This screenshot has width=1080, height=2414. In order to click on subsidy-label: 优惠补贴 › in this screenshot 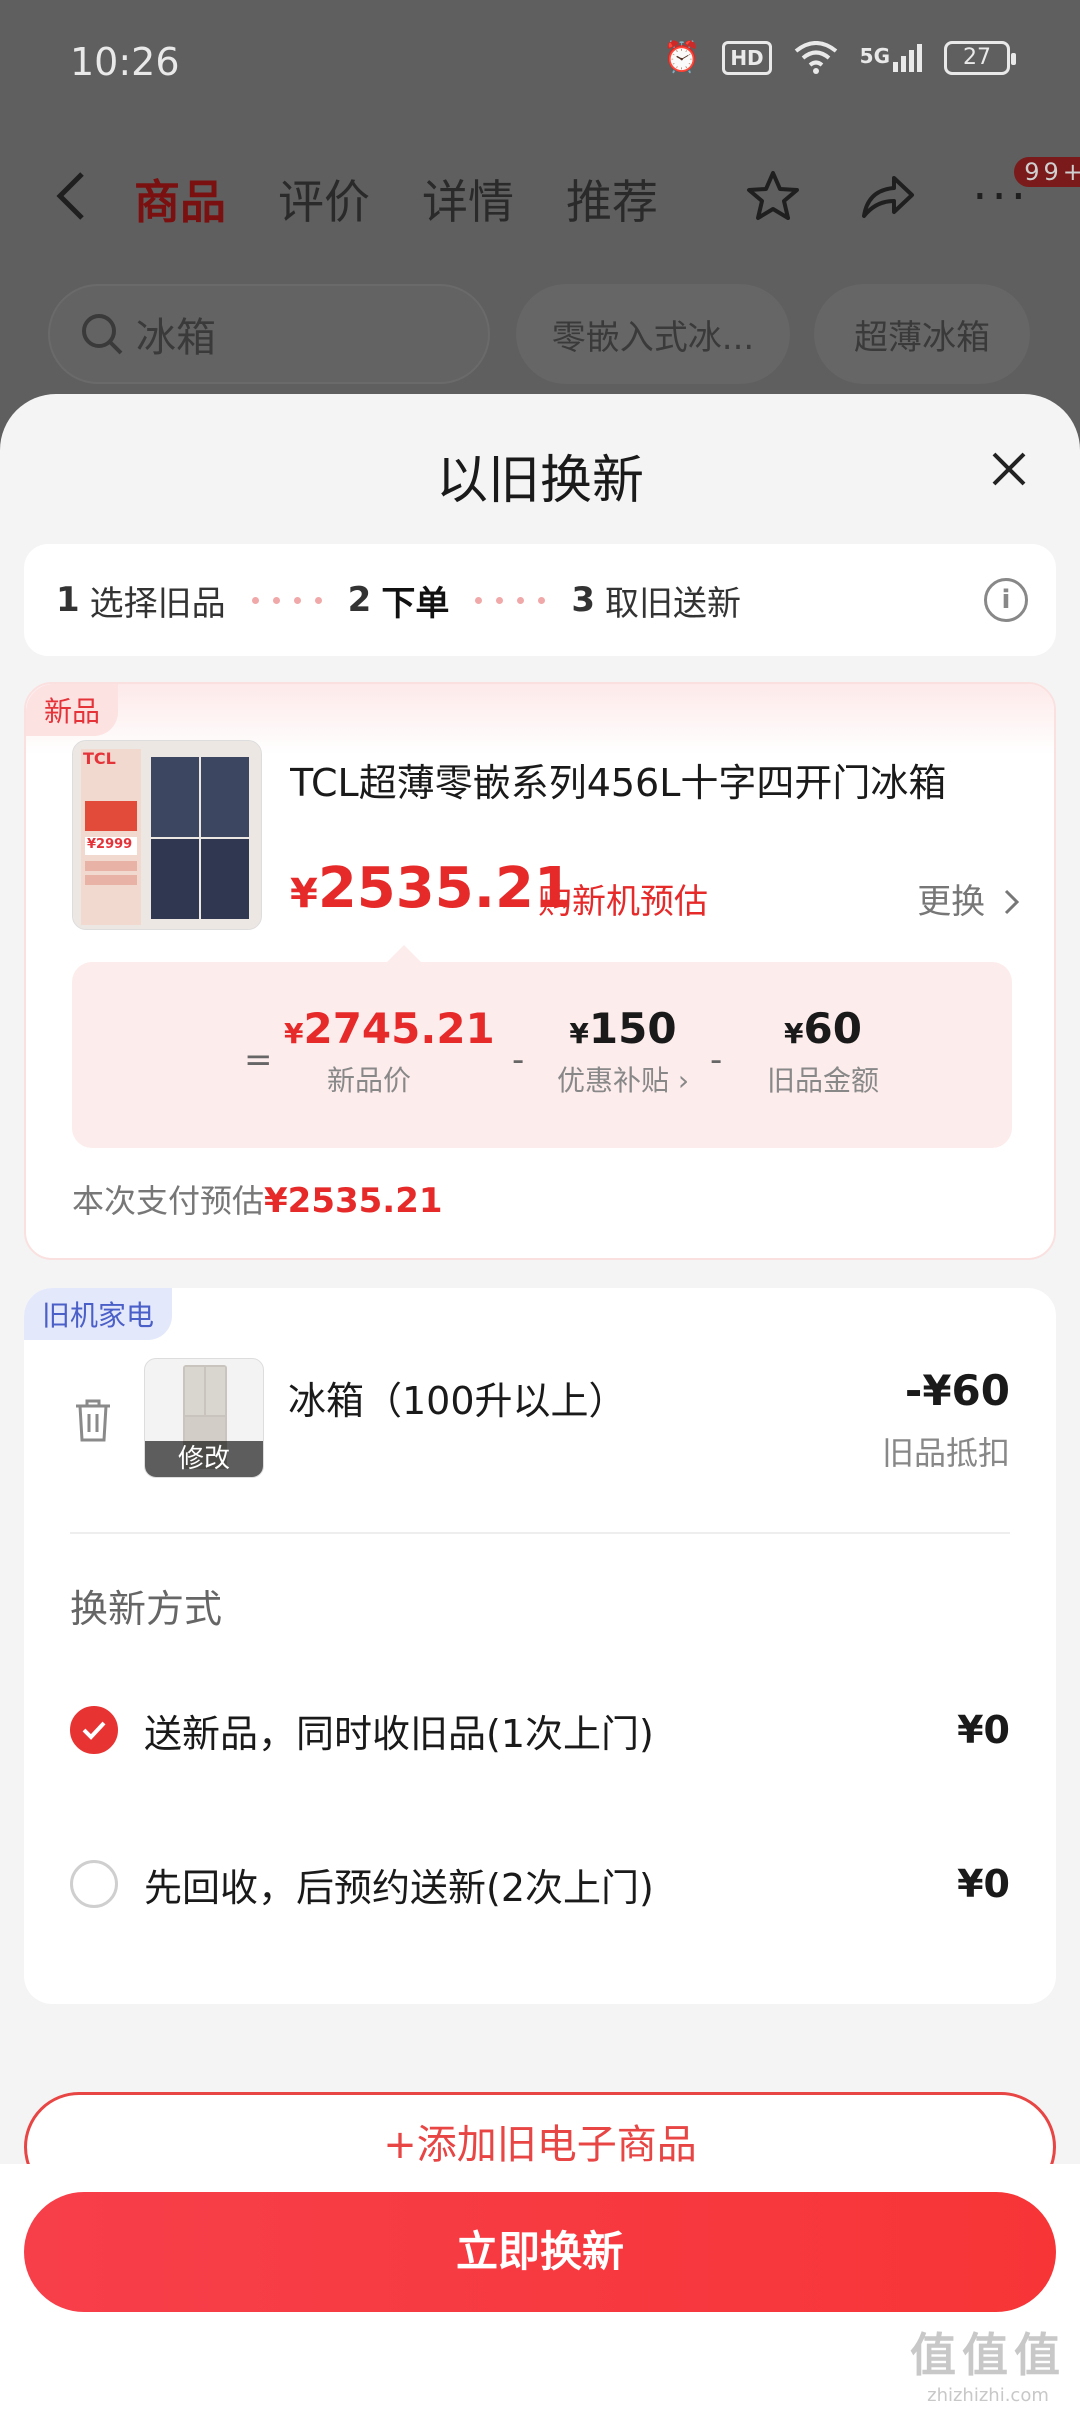, I will do `click(623, 1080)`.